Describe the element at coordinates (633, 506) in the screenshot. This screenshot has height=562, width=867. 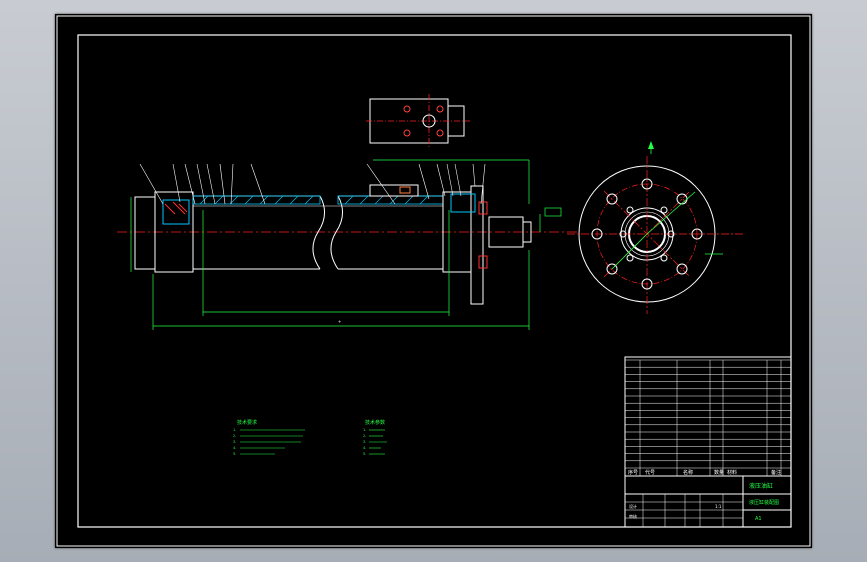
I see `designer-label: 设计` at that location.